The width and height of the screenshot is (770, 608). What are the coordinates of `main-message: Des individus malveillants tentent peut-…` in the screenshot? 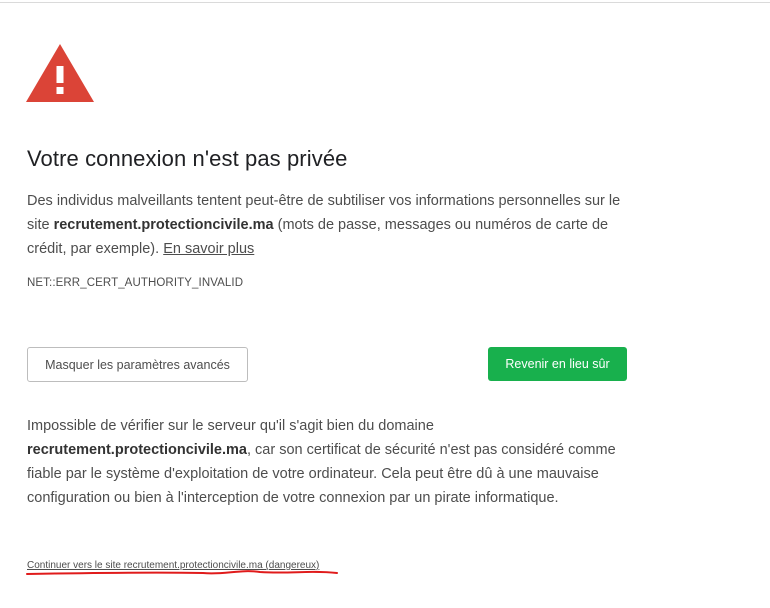 It's located at (332, 225).